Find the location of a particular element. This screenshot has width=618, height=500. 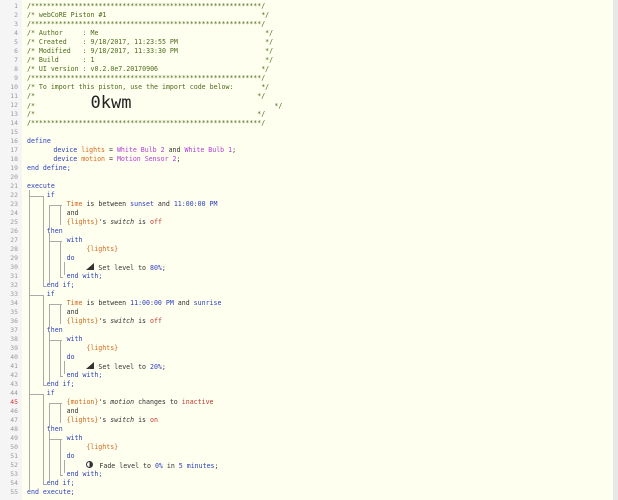

condition-value: sunset is located at coordinates (142, 204).